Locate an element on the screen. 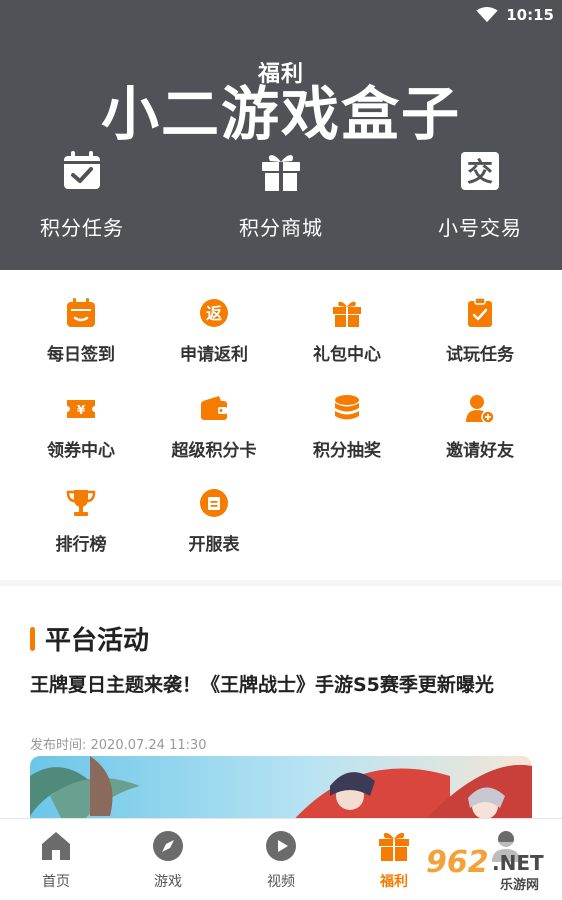  points-task-label: 积分任务 is located at coordinates (82, 228).